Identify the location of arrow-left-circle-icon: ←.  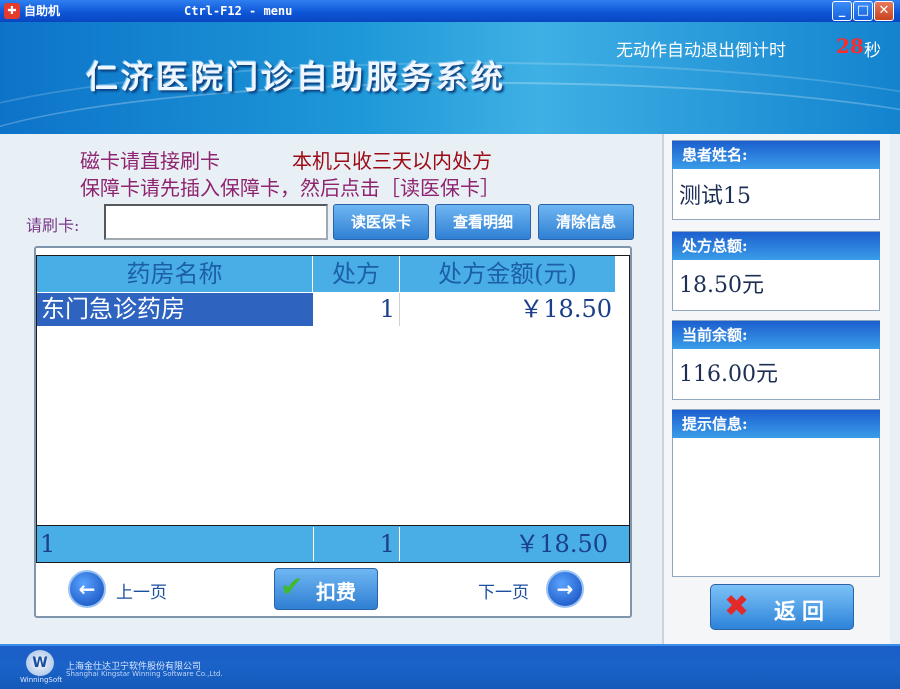
(87, 589).